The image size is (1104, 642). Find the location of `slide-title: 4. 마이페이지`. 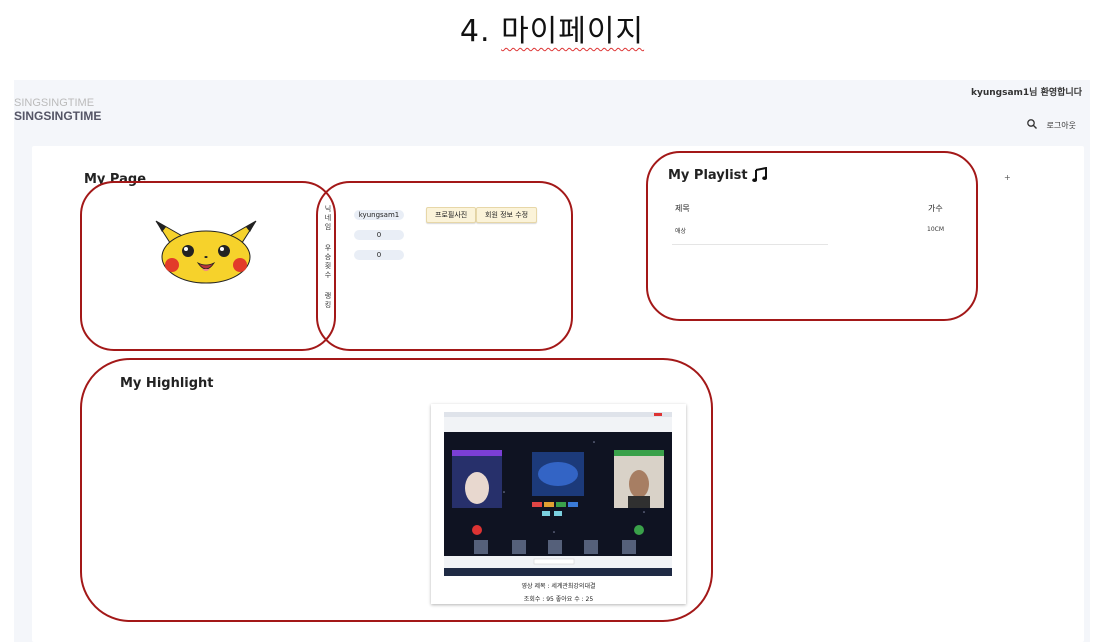

slide-title: 4. 마이페이지 is located at coordinates (552, 28).